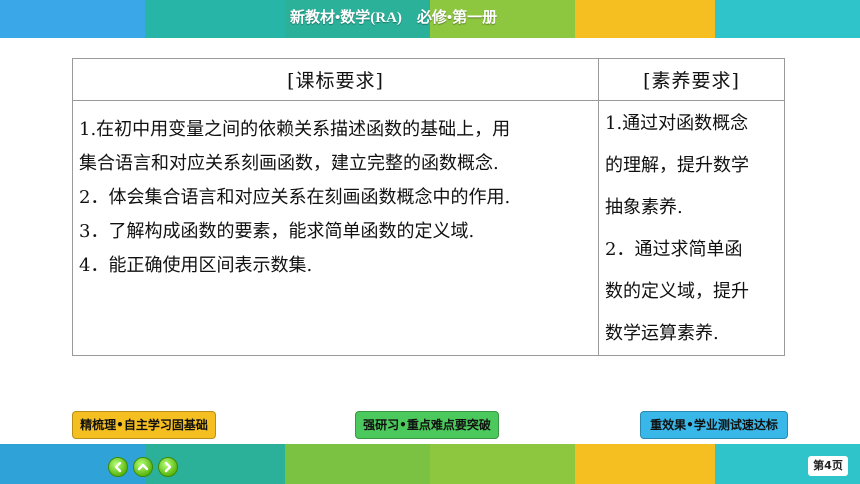  Describe the element at coordinates (118, 467) in the screenshot. I see `arrow-left-icon` at that location.